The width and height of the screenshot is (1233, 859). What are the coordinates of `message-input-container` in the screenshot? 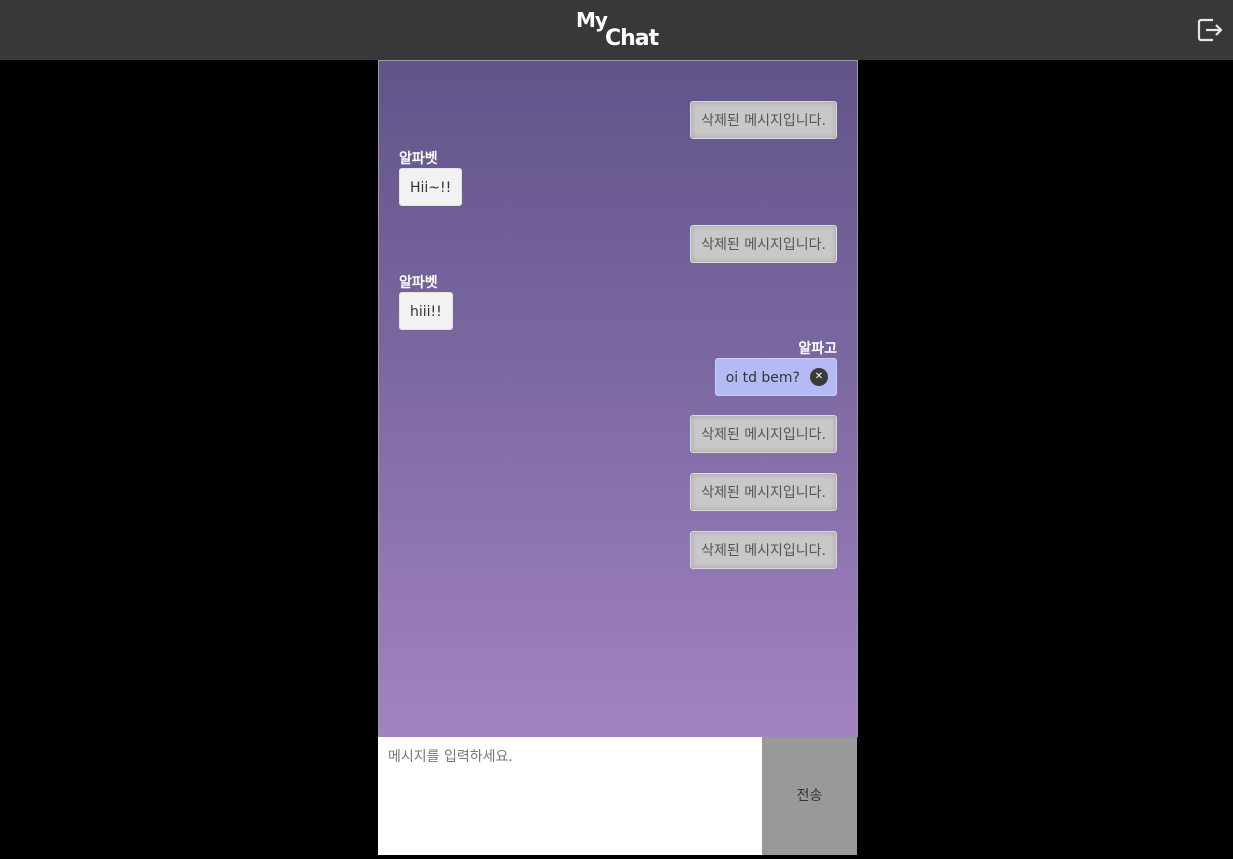 It's located at (570, 796).